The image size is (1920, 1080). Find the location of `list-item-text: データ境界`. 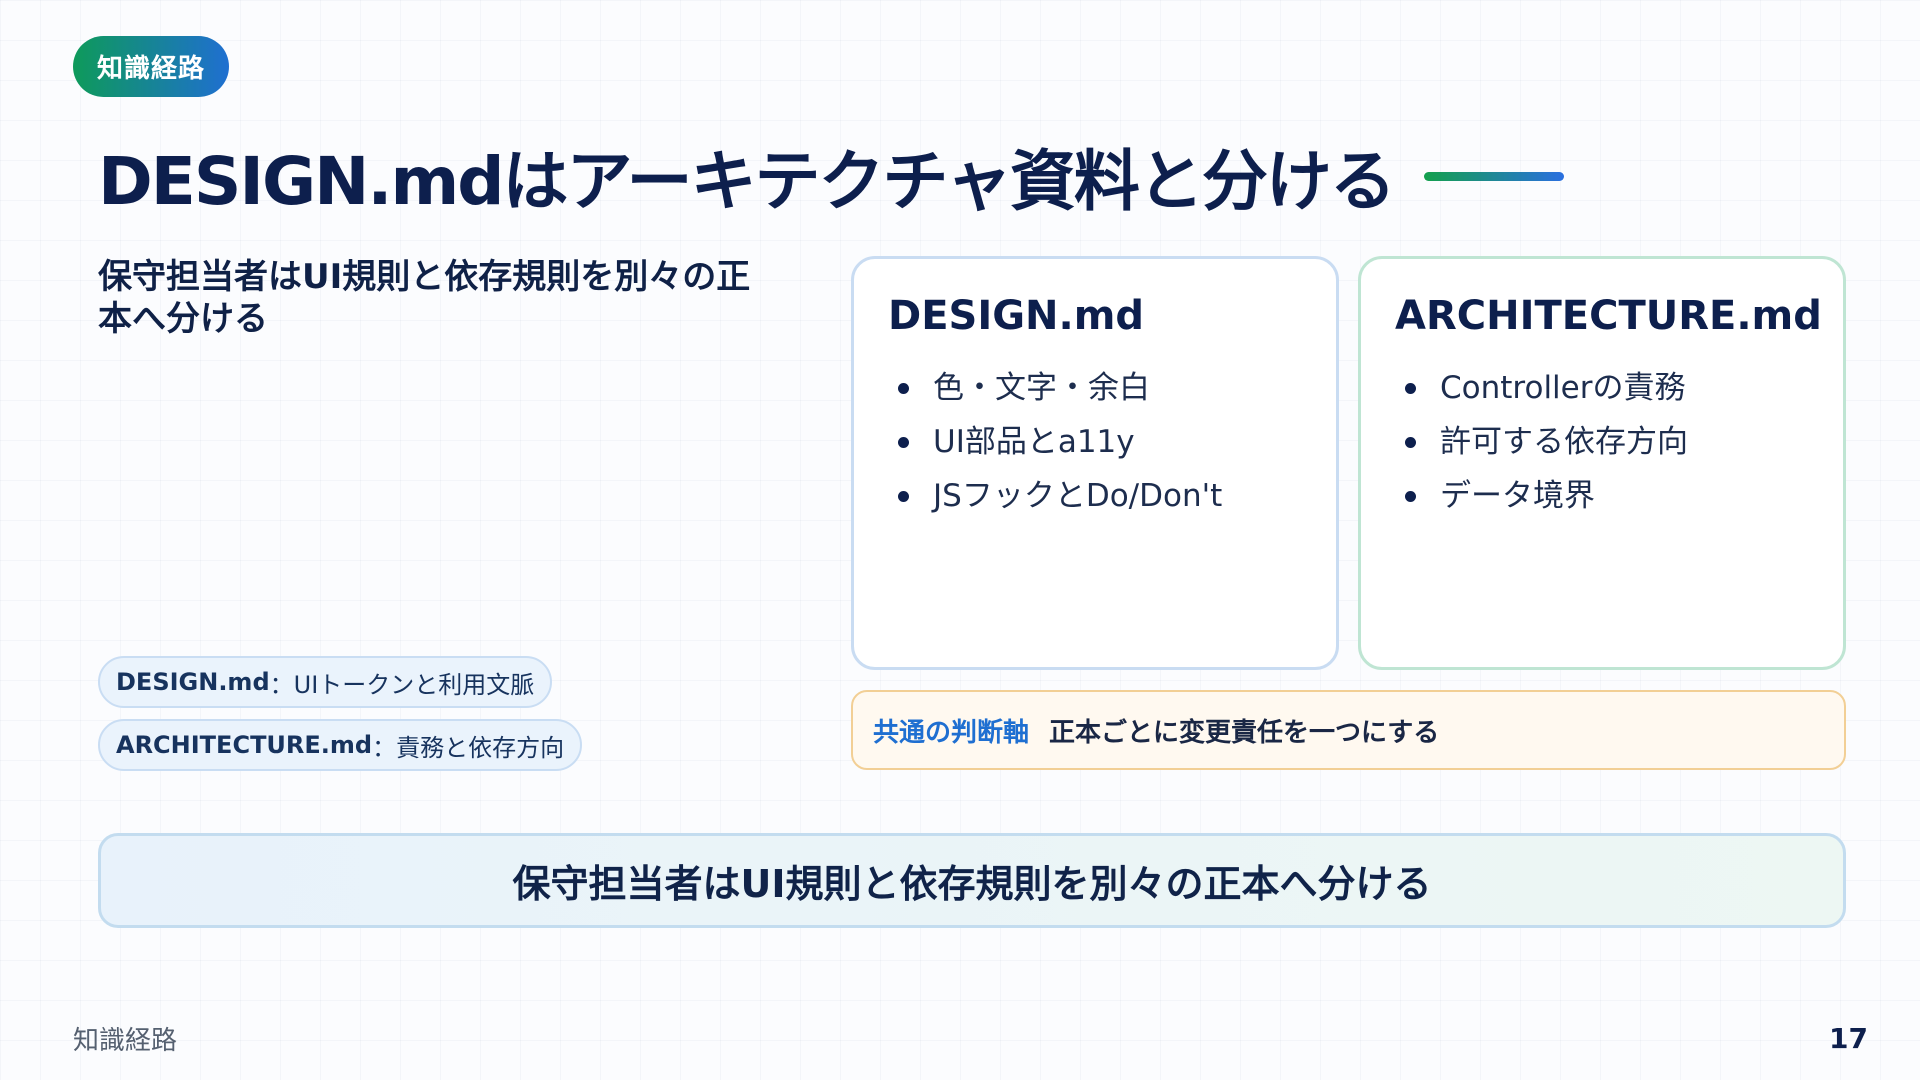

list-item-text: データ境界 is located at coordinates (1517, 496).